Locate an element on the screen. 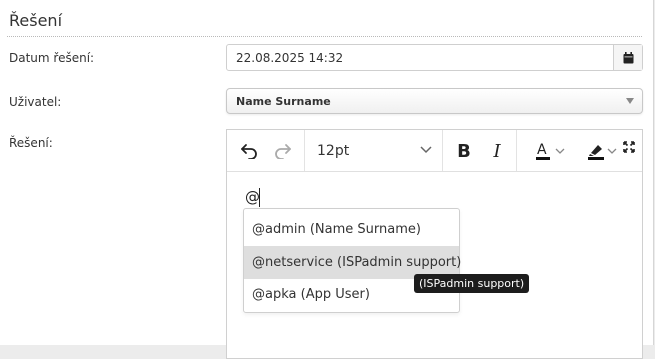 This screenshot has width=655, height=359. svg-text: A is located at coordinates (542, 150).